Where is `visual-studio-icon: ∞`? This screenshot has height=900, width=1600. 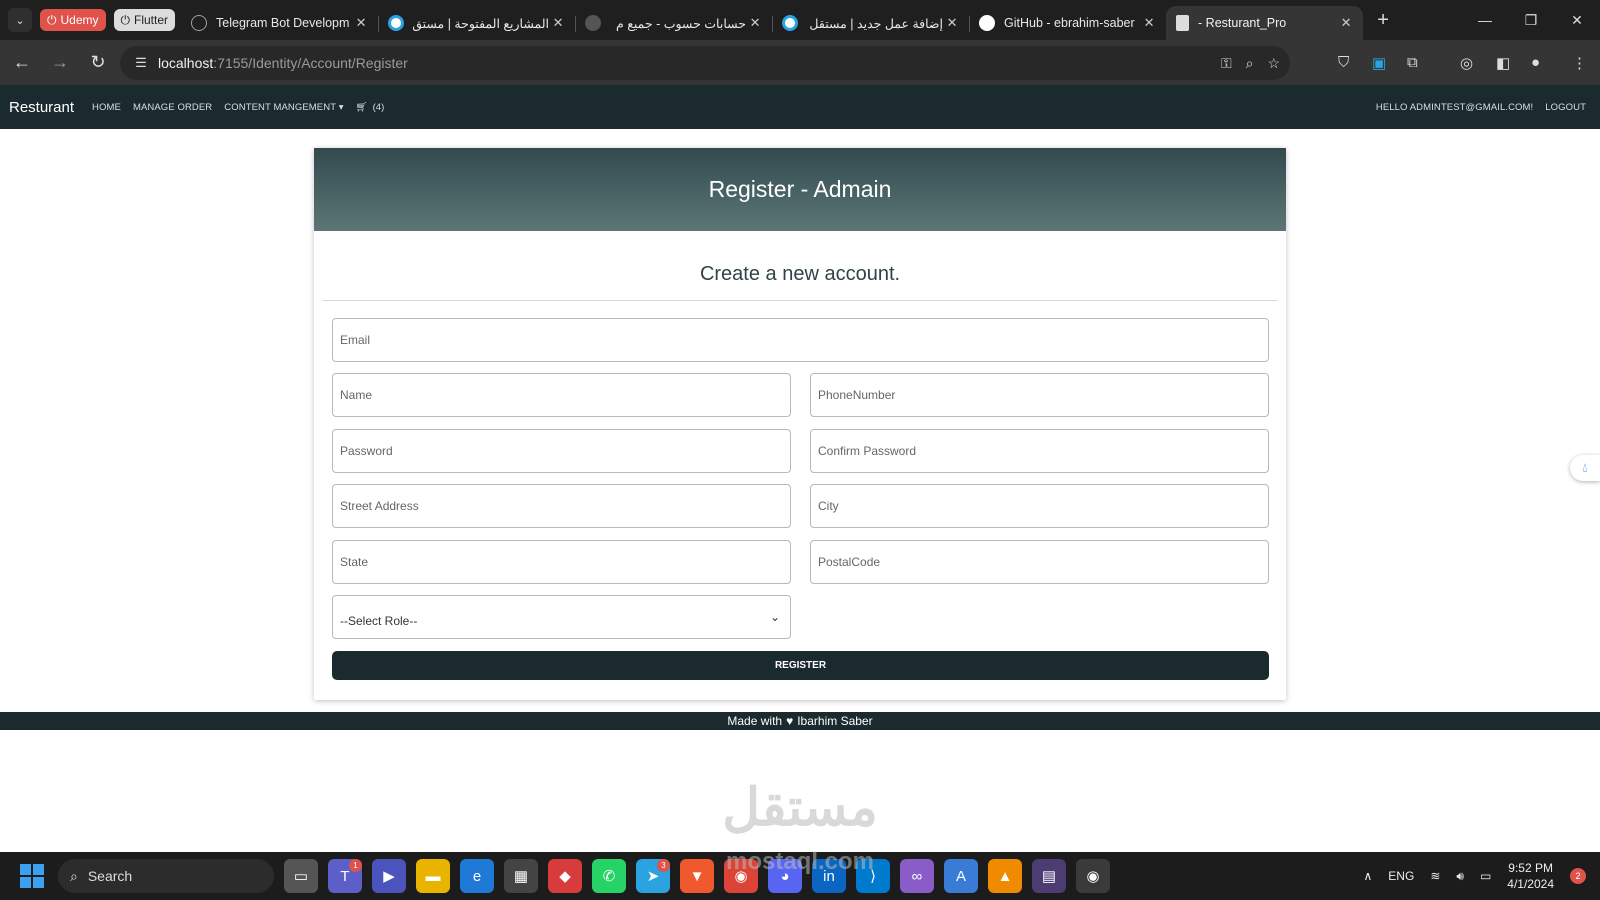
visual-studio-icon: ∞ is located at coordinates (917, 876).